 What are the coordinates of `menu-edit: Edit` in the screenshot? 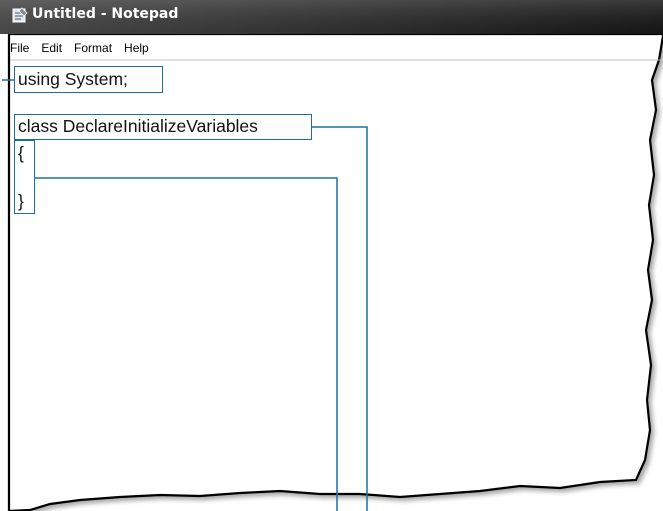 It's located at (51, 48).